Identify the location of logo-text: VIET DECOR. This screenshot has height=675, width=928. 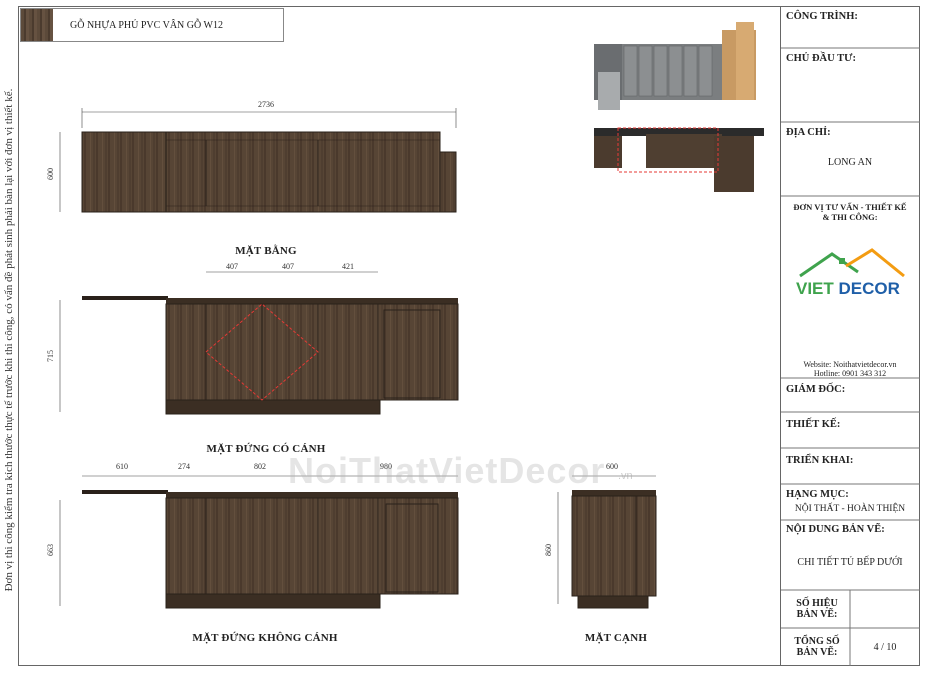
(848, 289).